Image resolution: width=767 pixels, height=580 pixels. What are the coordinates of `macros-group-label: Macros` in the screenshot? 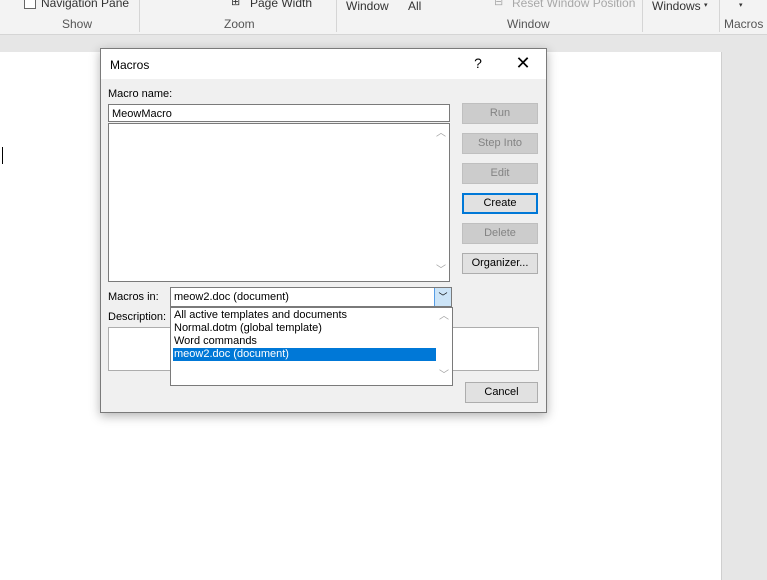 It's located at (744, 24).